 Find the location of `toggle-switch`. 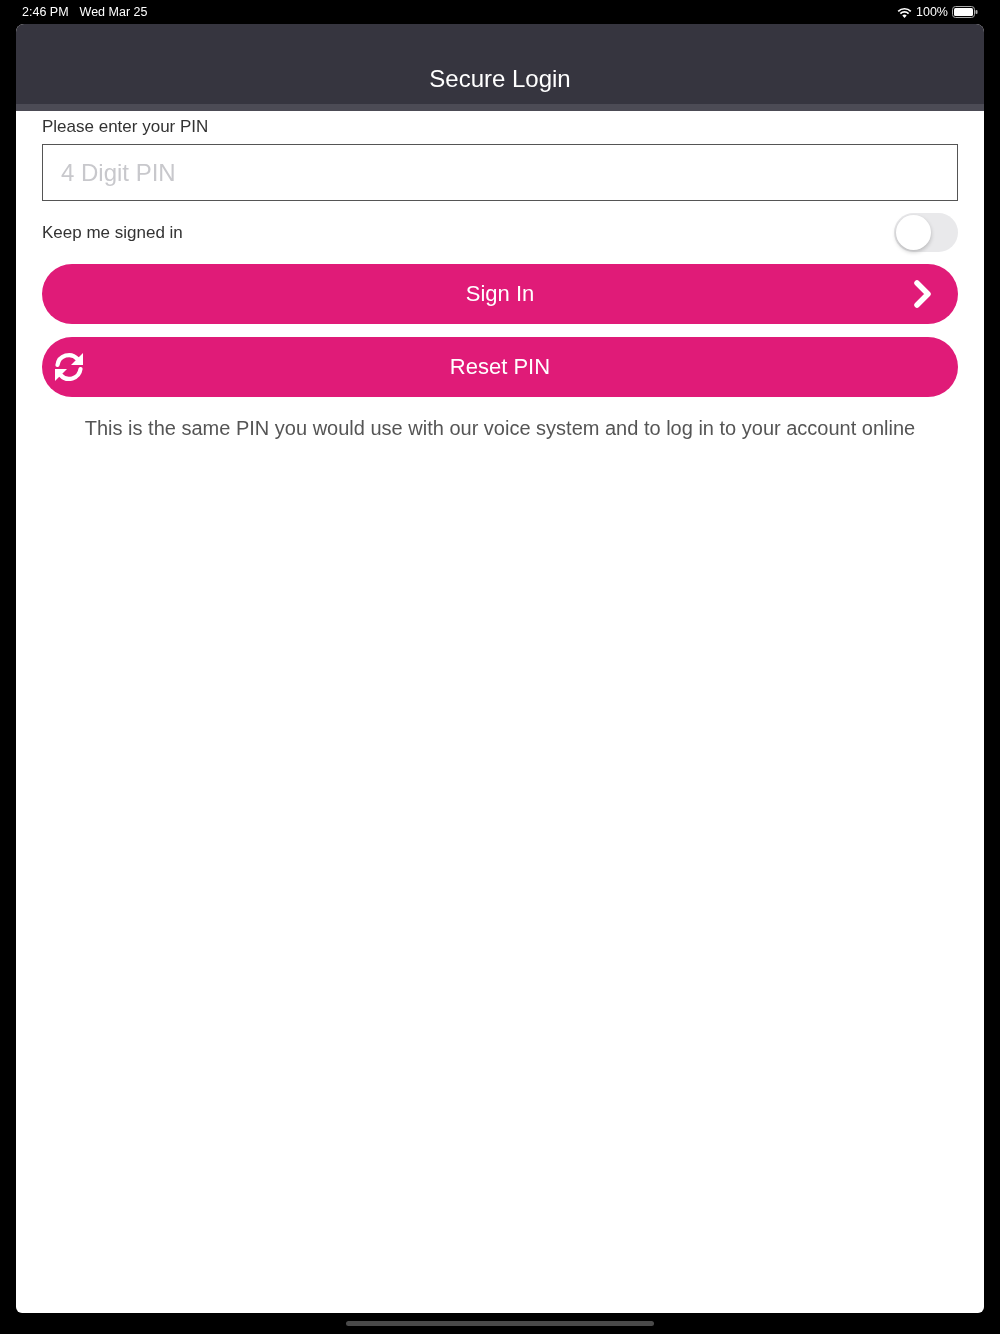

toggle-switch is located at coordinates (926, 232).